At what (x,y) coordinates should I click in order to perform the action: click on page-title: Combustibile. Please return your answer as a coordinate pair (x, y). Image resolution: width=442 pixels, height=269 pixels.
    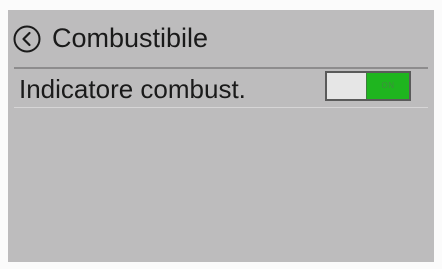
    Looking at the image, I should click on (130, 38).